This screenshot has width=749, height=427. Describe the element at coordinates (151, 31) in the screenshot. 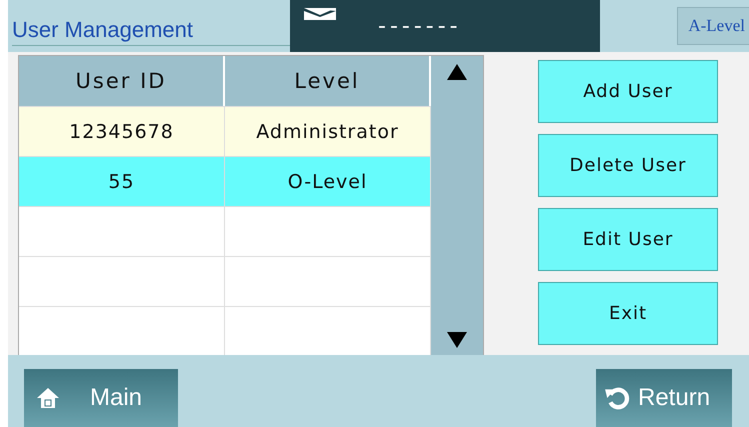

I see `screen-title: User Management` at that location.